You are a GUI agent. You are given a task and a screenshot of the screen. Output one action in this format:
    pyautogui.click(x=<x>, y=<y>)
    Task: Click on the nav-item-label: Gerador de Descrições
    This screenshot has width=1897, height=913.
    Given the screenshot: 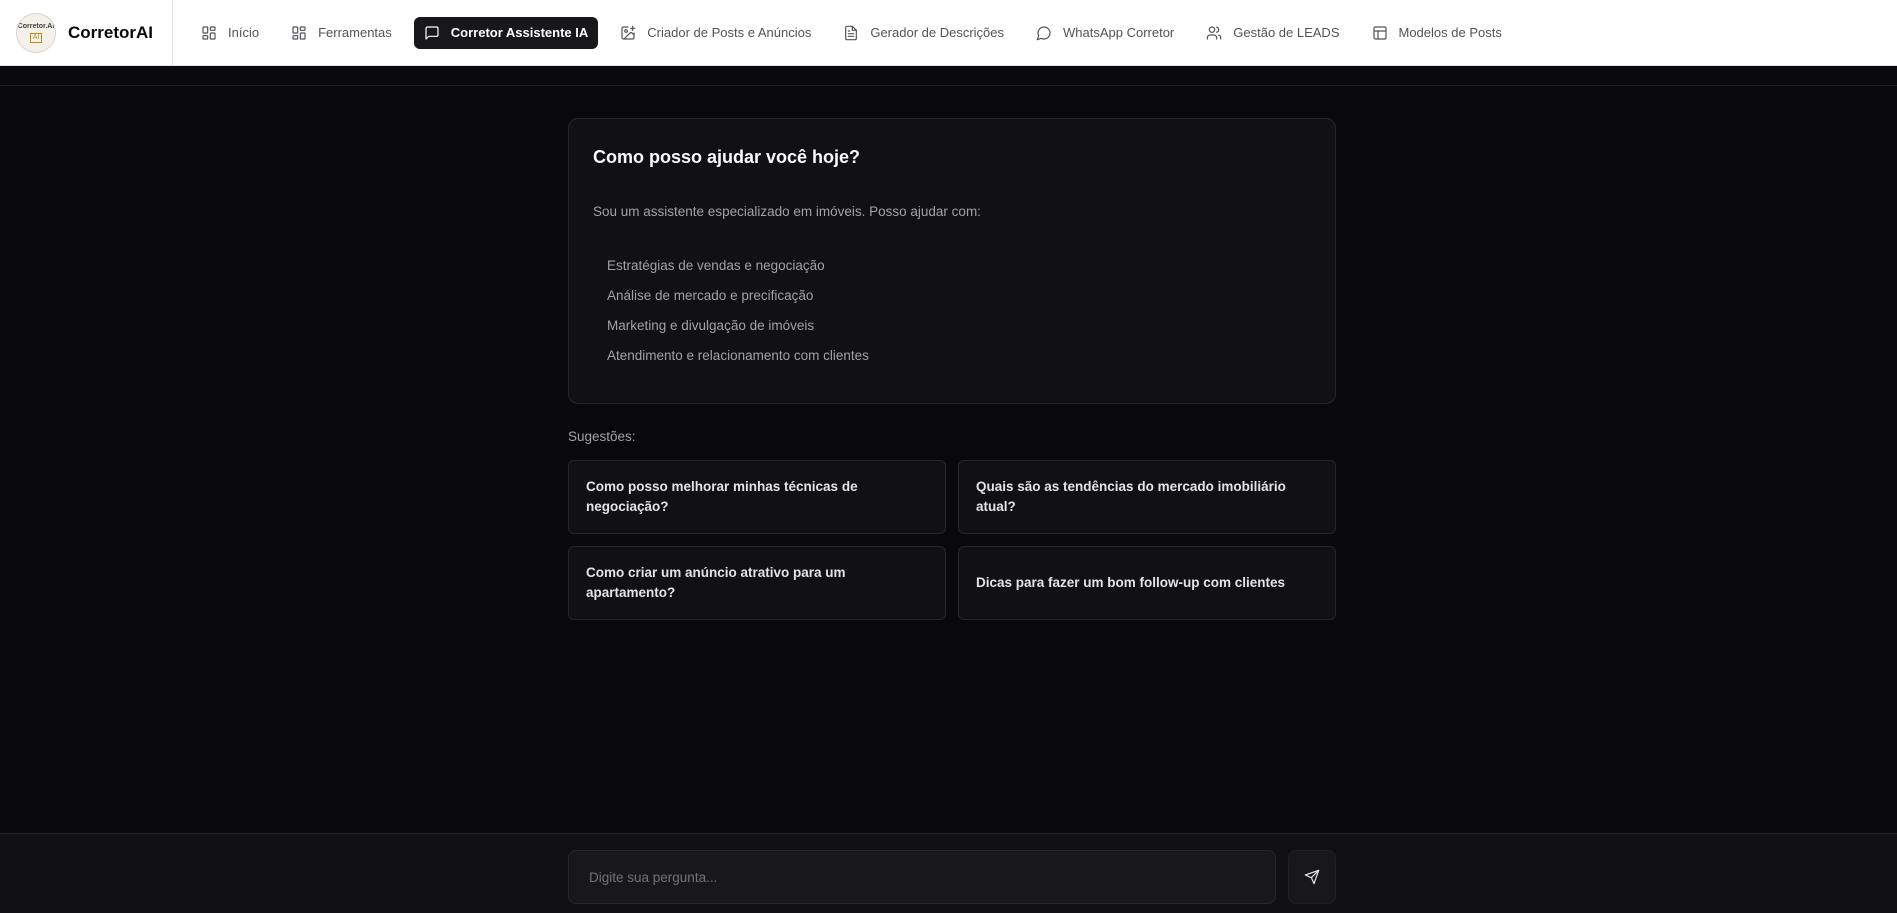 What is the action you would take?
    pyautogui.click(x=937, y=32)
    